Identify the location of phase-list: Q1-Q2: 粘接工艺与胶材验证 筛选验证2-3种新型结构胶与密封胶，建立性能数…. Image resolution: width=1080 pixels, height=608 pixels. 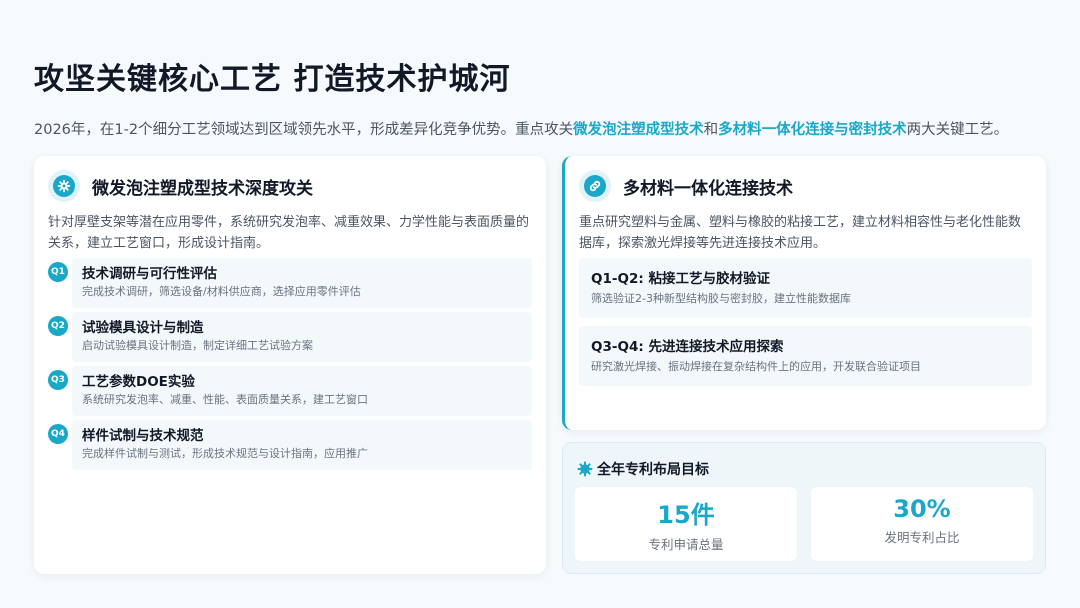
(805, 326).